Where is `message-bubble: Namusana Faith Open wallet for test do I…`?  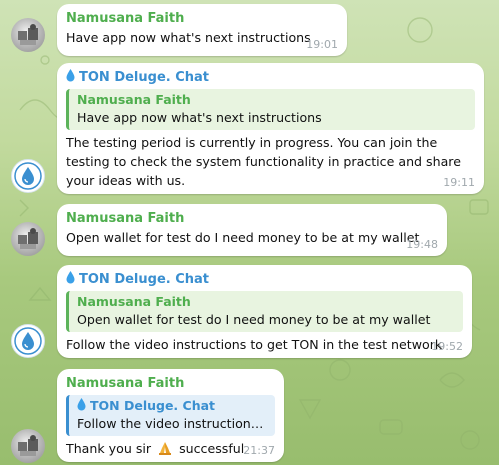 message-bubble: Namusana Faith Open wallet for test do I… is located at coordinates (252, 230).